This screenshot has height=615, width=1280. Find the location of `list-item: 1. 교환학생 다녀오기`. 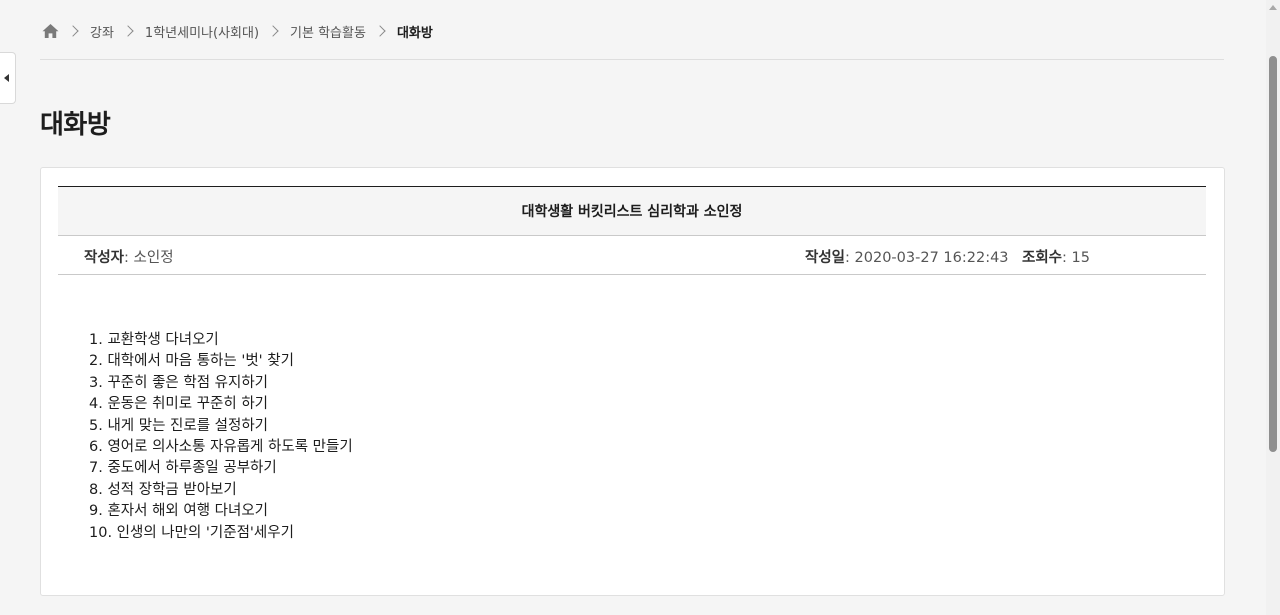

list-item: 1. 교환학생 다녀오기 is located at coordinates (154, 340).